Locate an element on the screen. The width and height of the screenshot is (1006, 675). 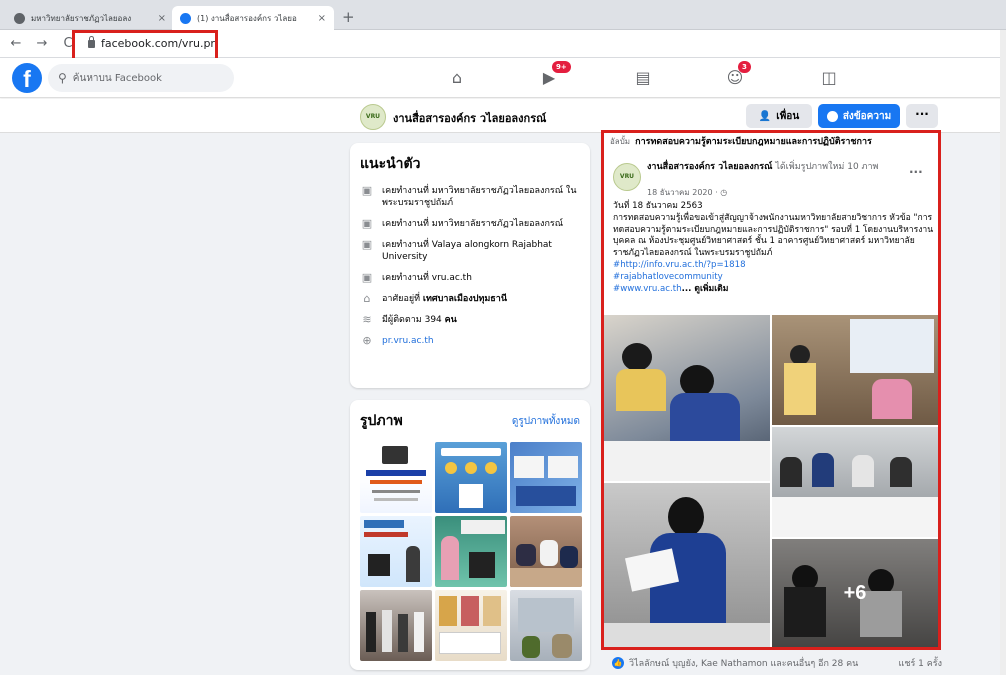
followers-icon: ≋ is located at coordinates (367, 319).